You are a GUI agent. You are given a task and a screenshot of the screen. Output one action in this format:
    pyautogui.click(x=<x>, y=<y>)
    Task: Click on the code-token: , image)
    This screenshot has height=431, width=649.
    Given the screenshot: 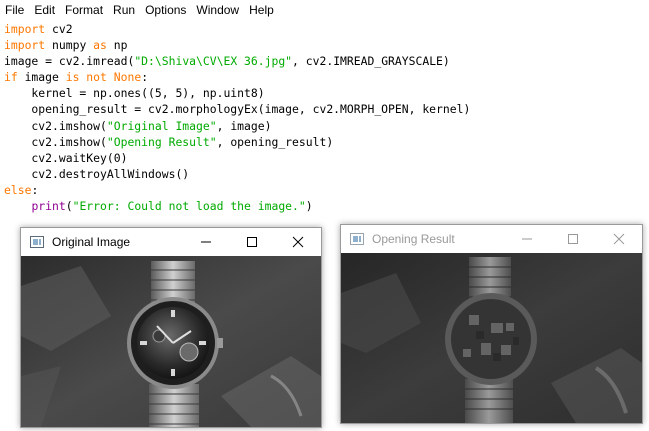 What is the action you would take?
    pyautogui.click(x=244, y=125)
    